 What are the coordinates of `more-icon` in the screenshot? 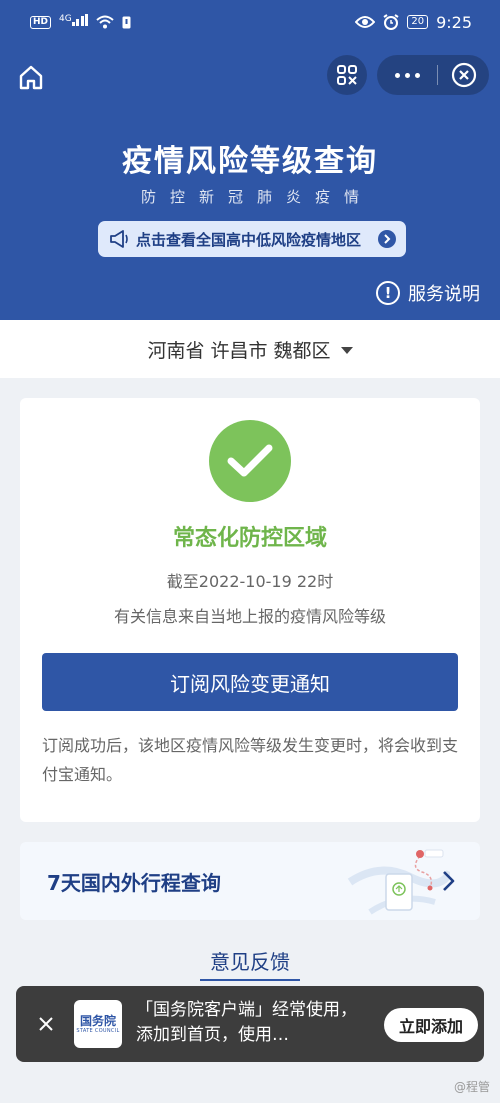 It's located at (407, 75).